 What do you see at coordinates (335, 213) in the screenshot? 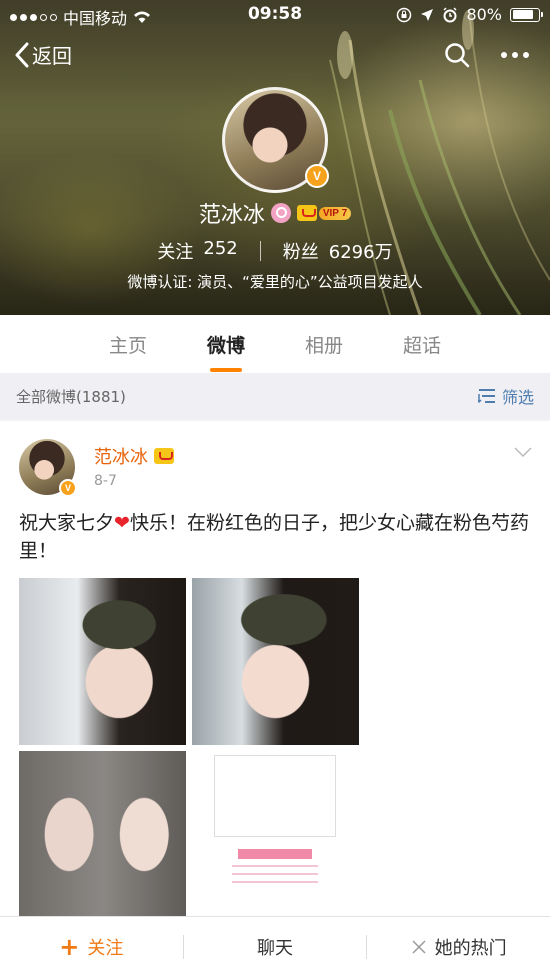
I see `vip-level: VIP 7` at bounding box center [335, 213].